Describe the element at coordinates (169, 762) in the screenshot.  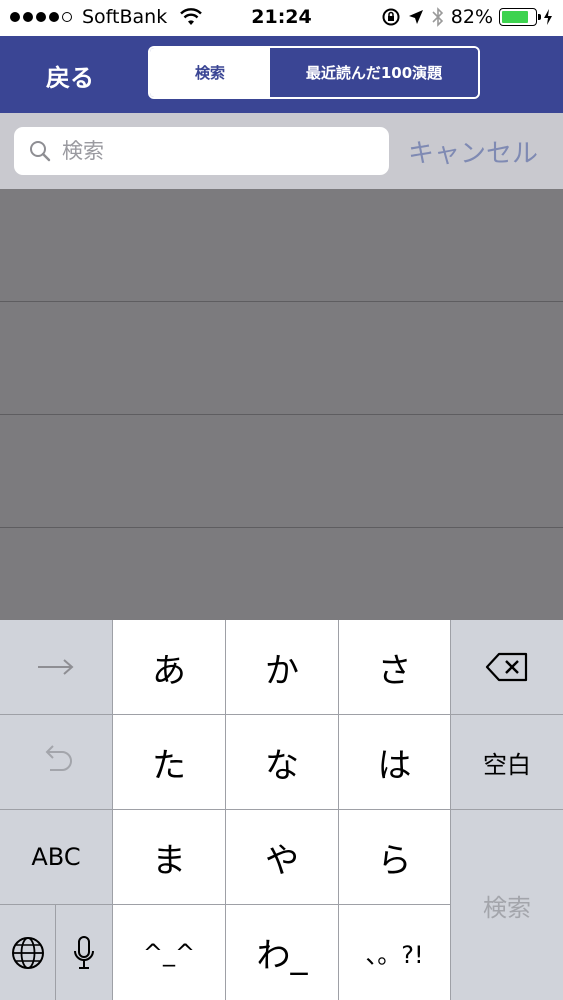
I see `kana-key: た` at that location.